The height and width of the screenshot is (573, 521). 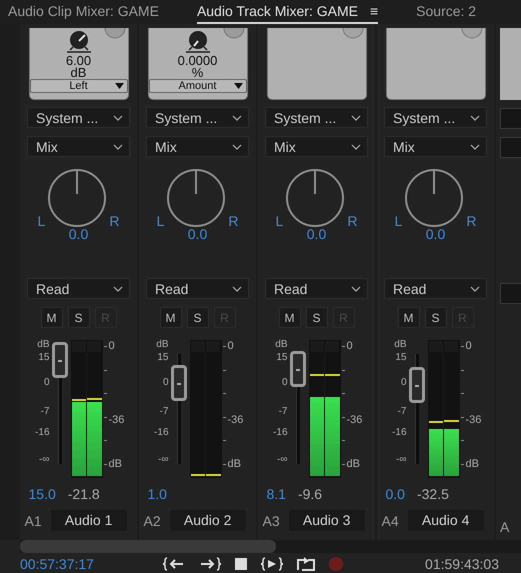 I want to click on track-id: A, so click(x=505, y=527).